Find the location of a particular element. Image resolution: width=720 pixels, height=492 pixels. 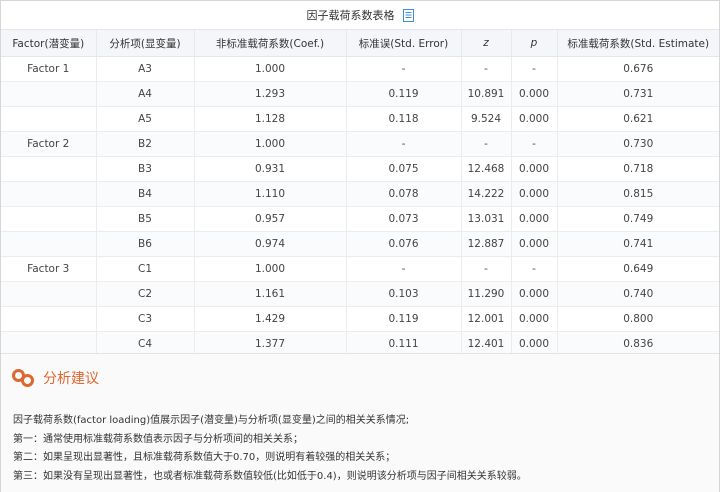

table-row: B5 0.957 0.073 13.031 0.000 0.749 is located at coordinates (360, 219).